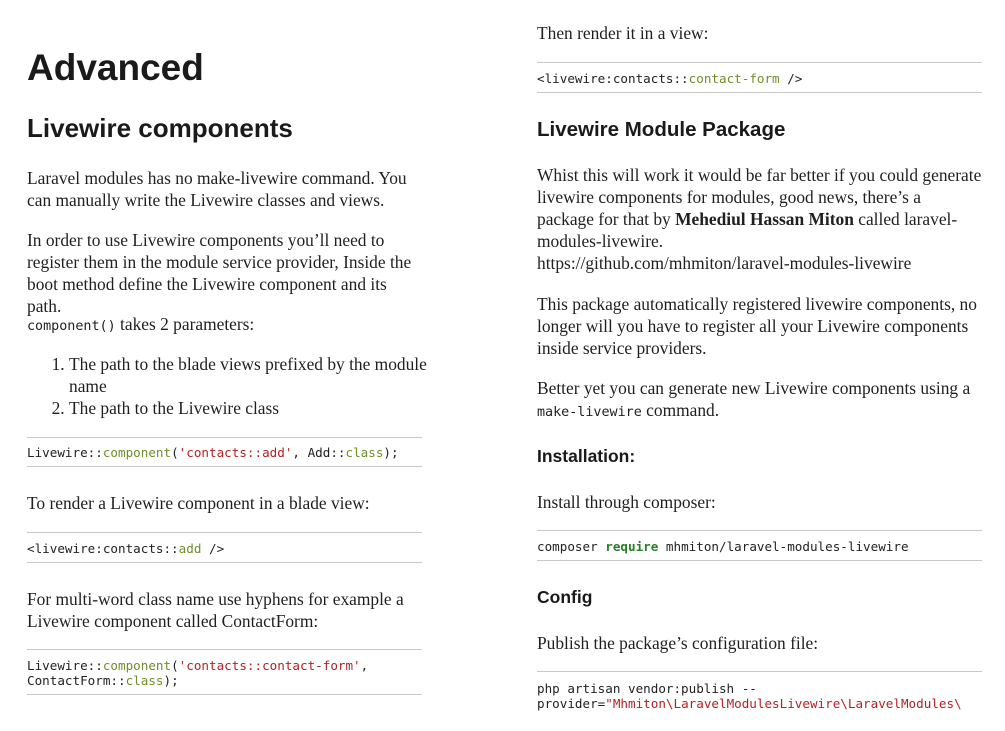  I want to click on code-token-string: 'contacts::add', so click(235, 452).